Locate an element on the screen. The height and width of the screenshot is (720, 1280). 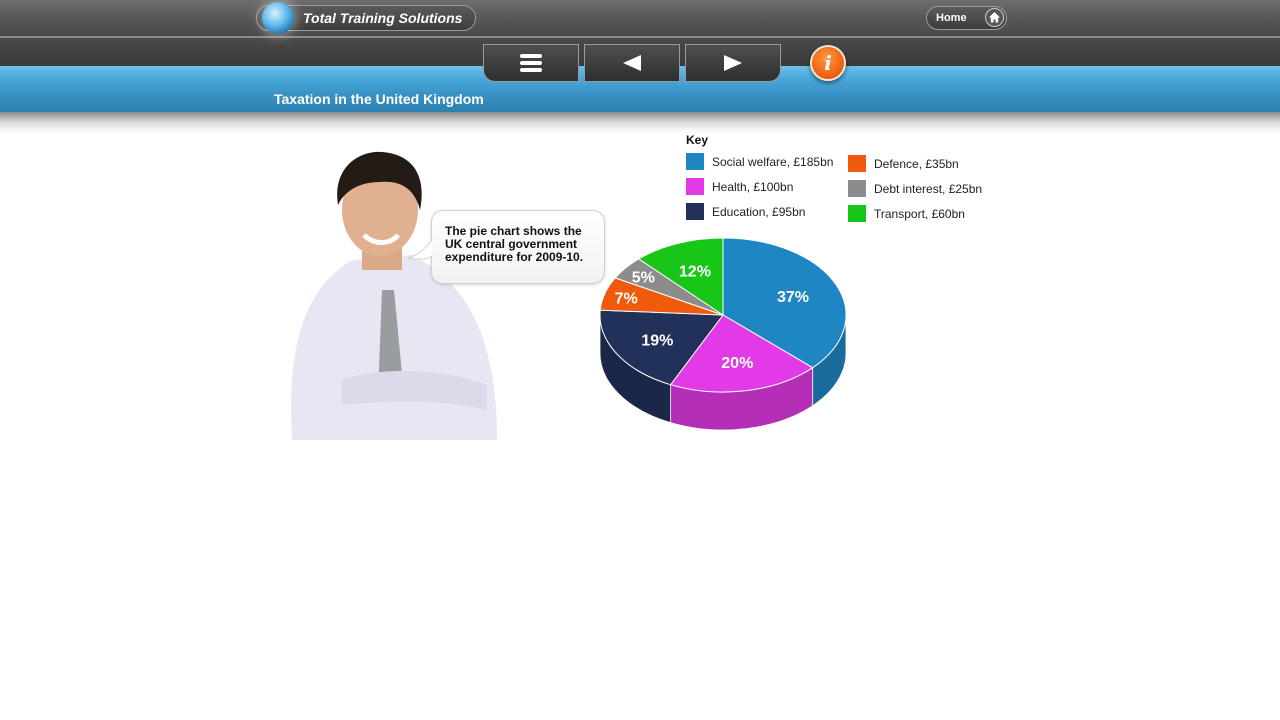
speech-bubble-tail is located at coordinates (420, 249).